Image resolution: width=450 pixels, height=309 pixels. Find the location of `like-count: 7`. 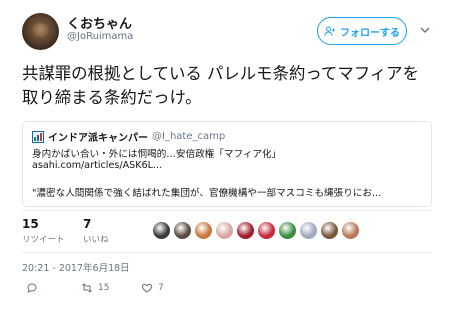

like-count: 7 is located at coordinates (87, 224).